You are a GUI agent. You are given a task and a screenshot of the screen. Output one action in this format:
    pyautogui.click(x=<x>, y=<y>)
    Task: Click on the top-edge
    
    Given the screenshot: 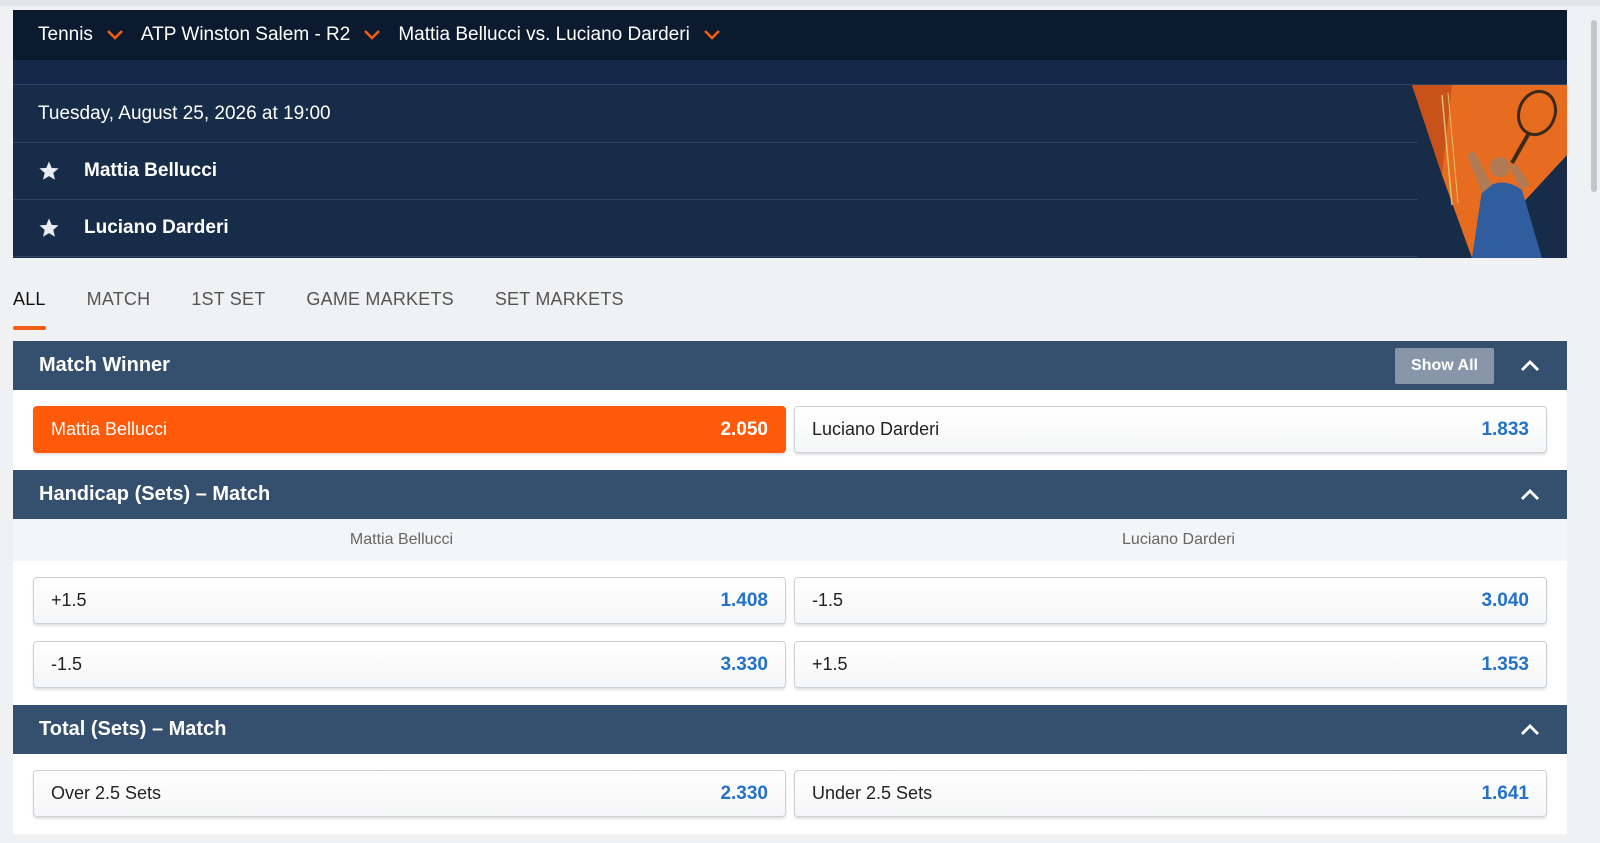 What is the action you would take?
    pyautogui.click(x=800, y=3)
    